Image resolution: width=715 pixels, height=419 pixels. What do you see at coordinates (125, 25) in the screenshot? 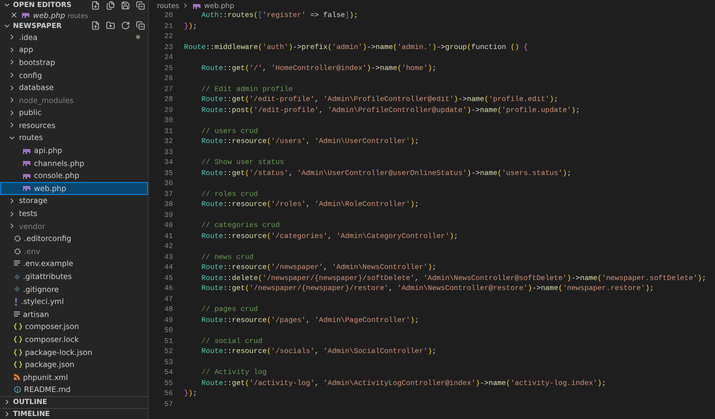
I see `refresh-icon` at bounding box center [125, 25].